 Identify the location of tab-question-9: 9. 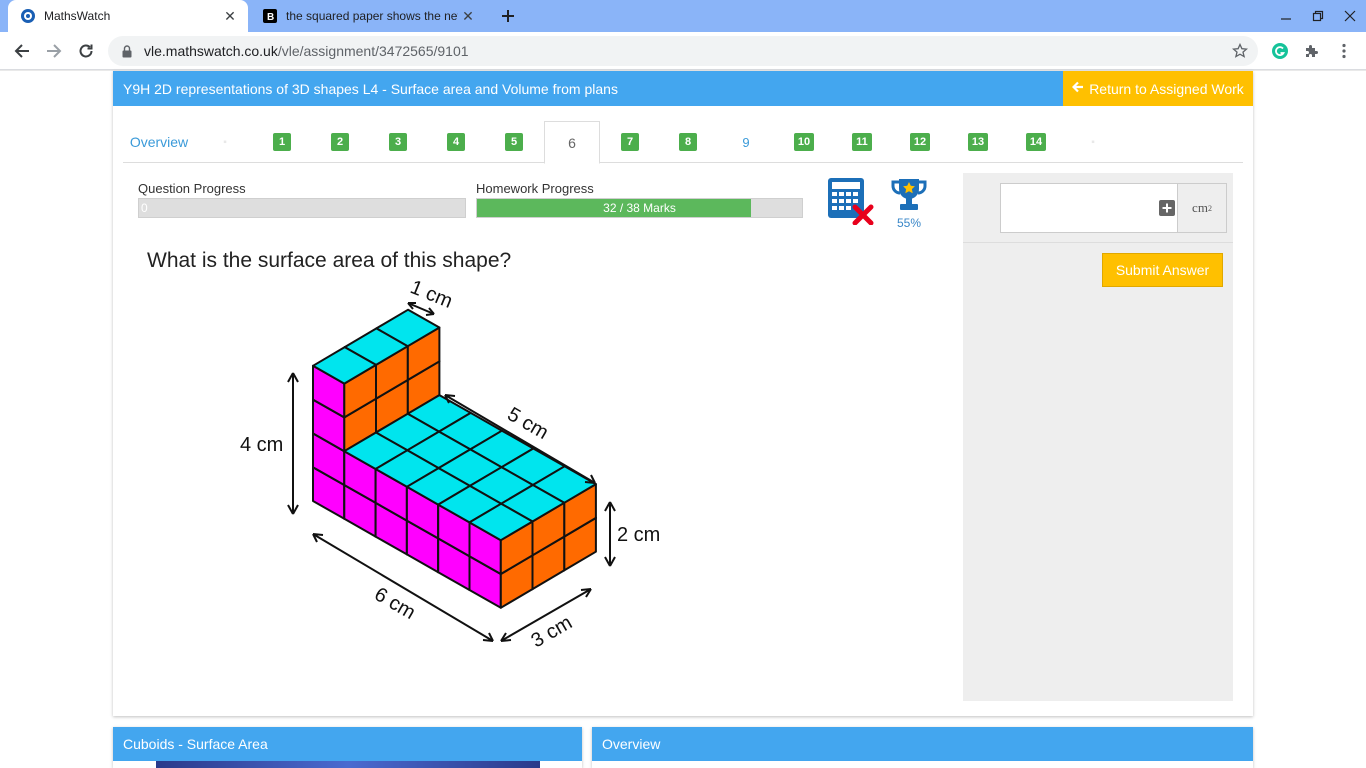
(746, 142).